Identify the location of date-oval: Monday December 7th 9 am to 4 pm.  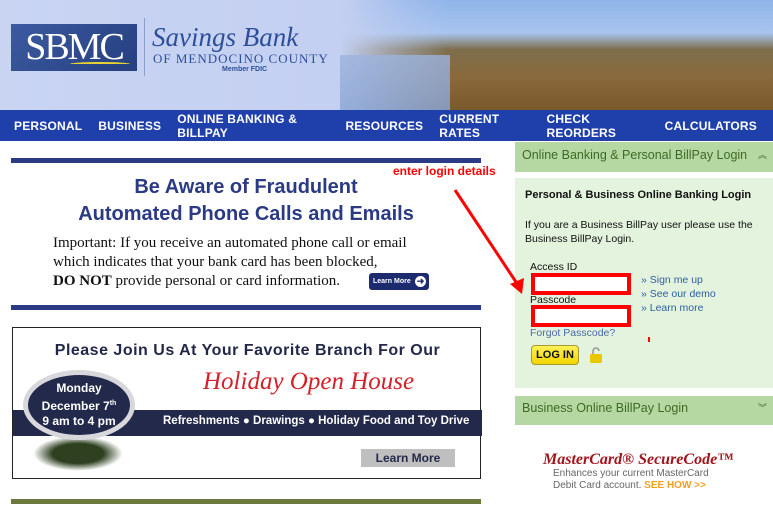
(79, 405).